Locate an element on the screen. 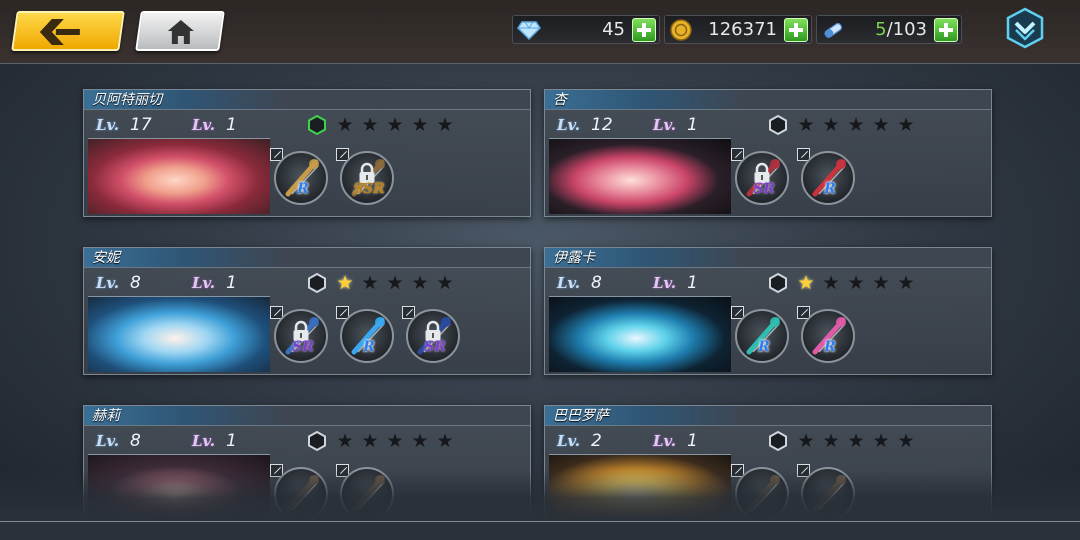 Image resolution: width=1080 pixels, height=540 pixels. gold-value: 126371 is located at coordinates (742, 29).